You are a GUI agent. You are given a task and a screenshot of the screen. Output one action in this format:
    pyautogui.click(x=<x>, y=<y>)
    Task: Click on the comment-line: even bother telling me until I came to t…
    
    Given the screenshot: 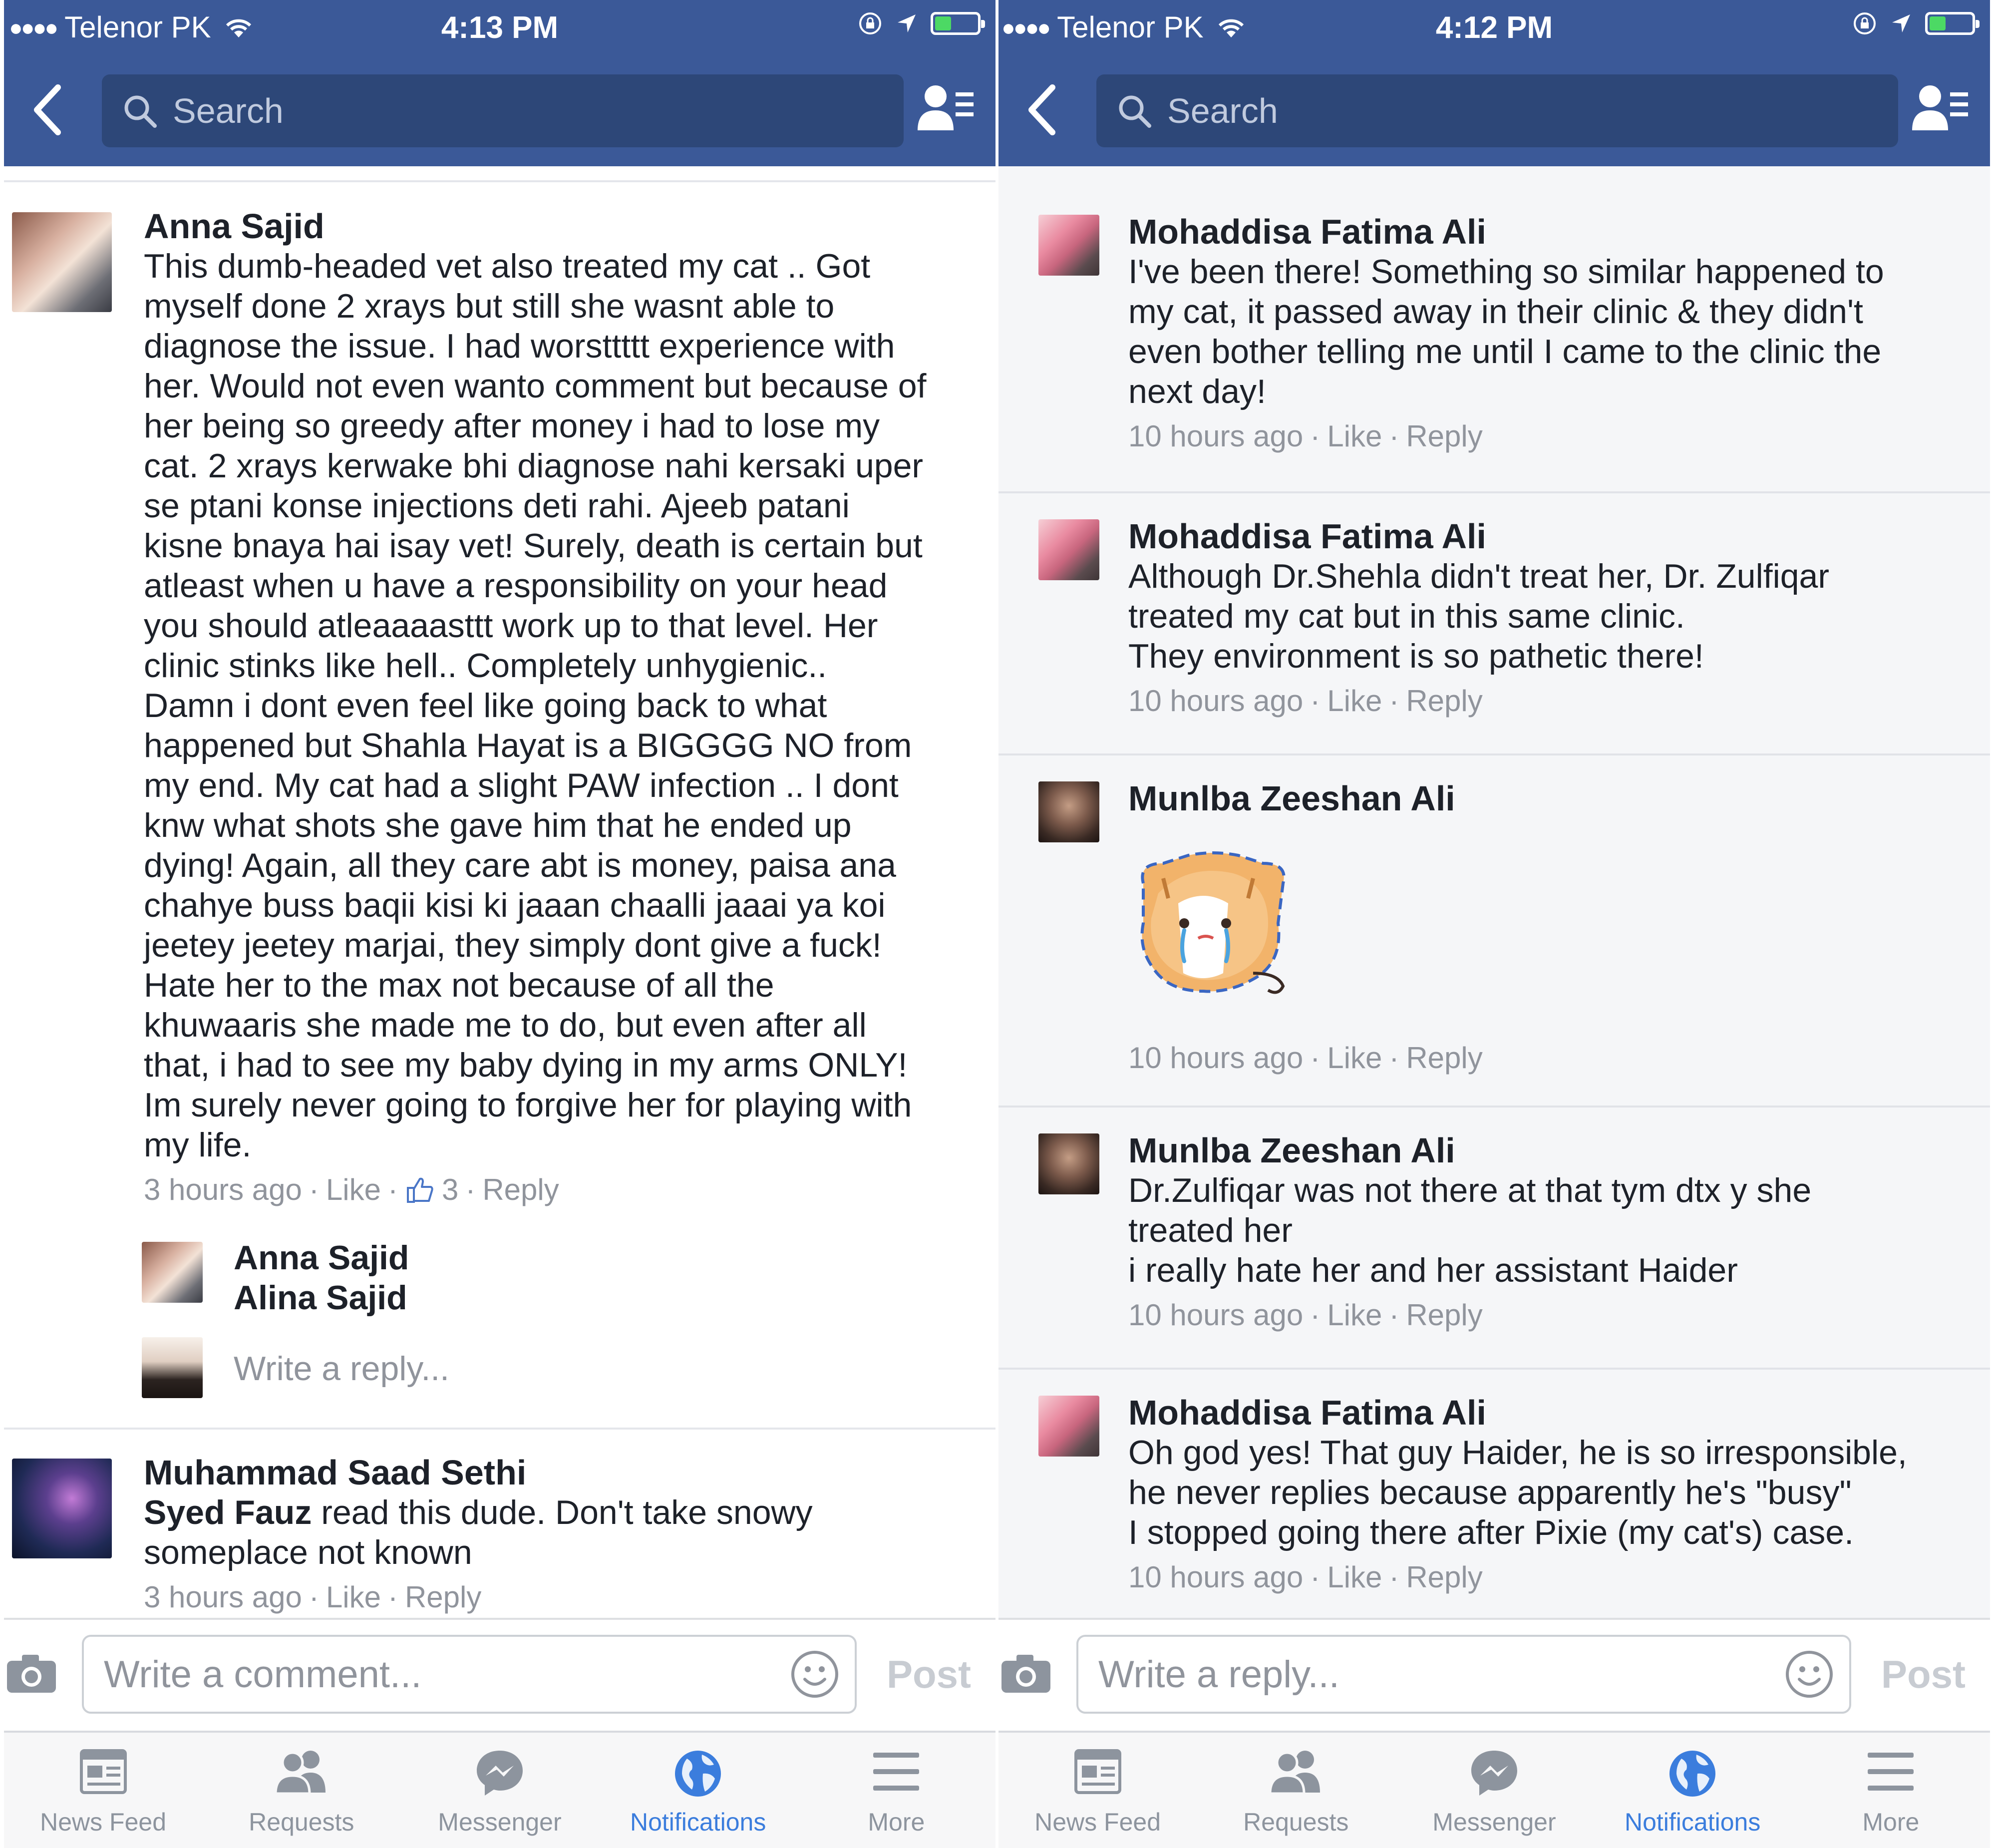 What is the action you would take?
    pyautogui.click(x=1505, y=351)
    